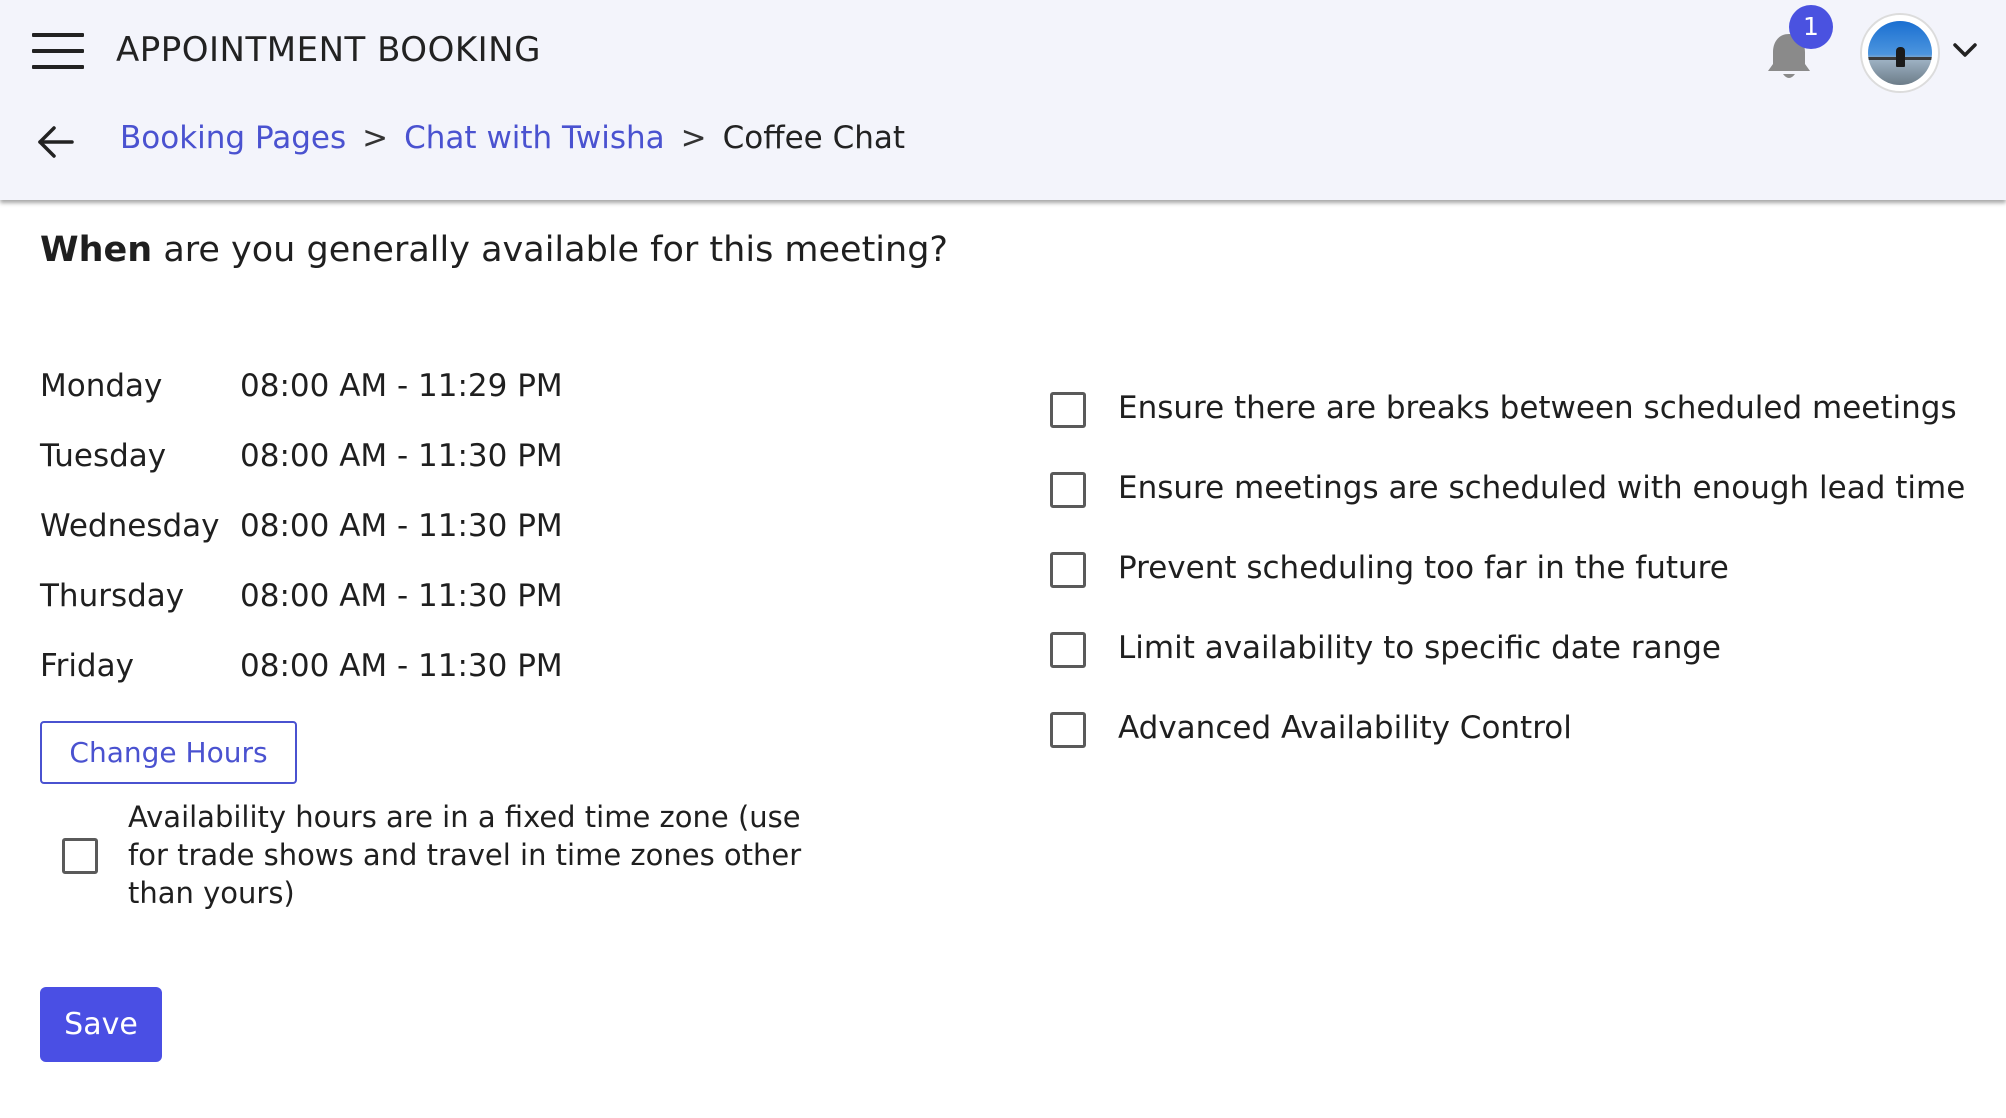 The height and width of the screenshot is (1118, 2006). What do you see at coordinates (101, 1024) in the screenshot?
I see `save-button: Save` at bounding box center [101, 1024].